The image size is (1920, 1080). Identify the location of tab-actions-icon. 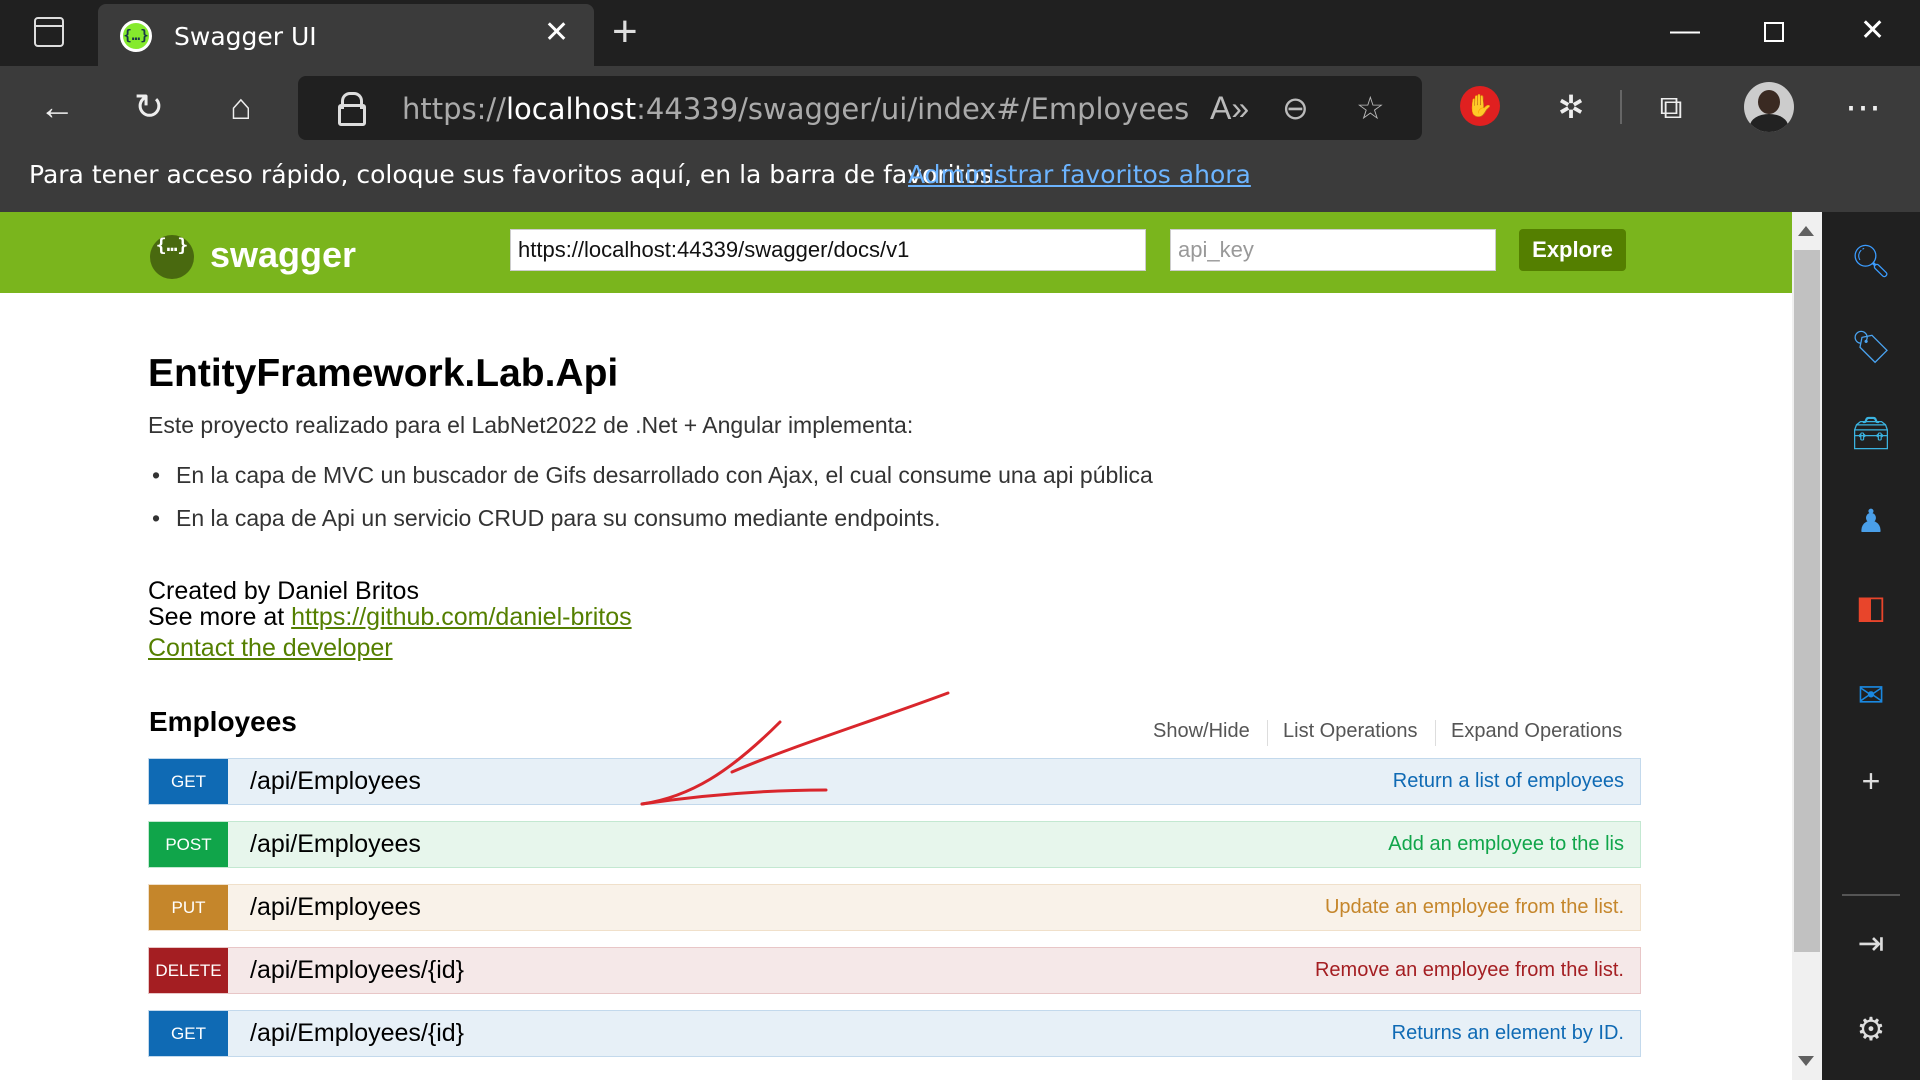
(49, 32).